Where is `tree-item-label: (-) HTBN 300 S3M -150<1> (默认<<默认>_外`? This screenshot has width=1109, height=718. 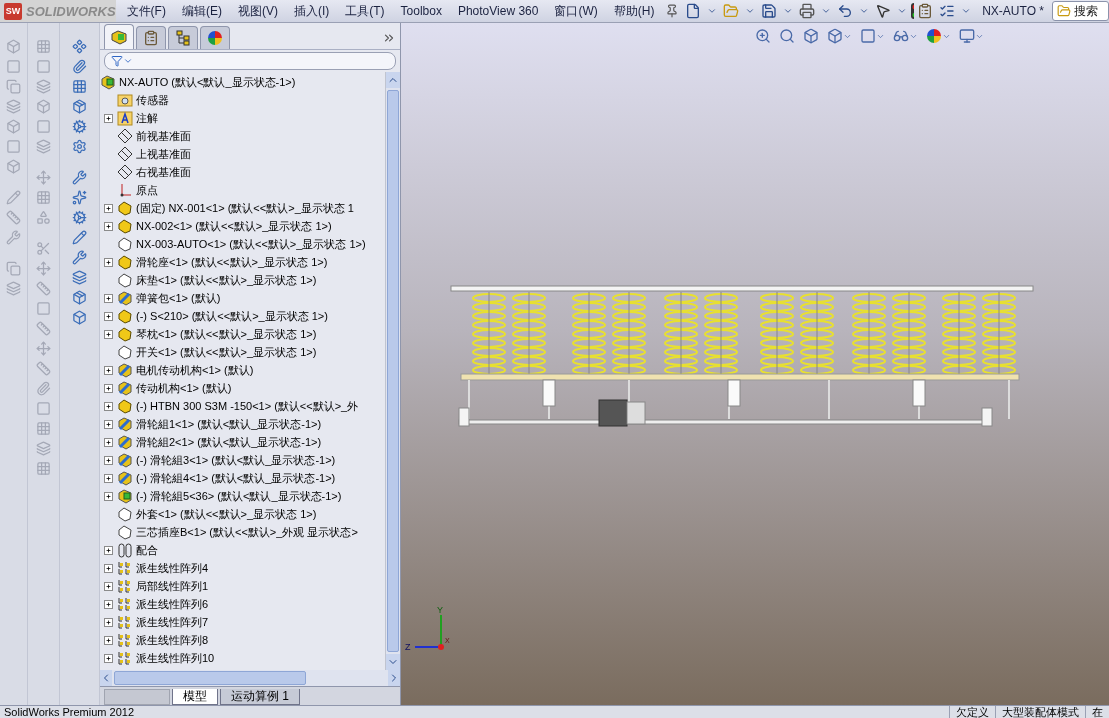
tree-item-label: (-) HTBN 300 S3M -150<1> (默认<<默认>_外 is located at coordinates (247, 406).